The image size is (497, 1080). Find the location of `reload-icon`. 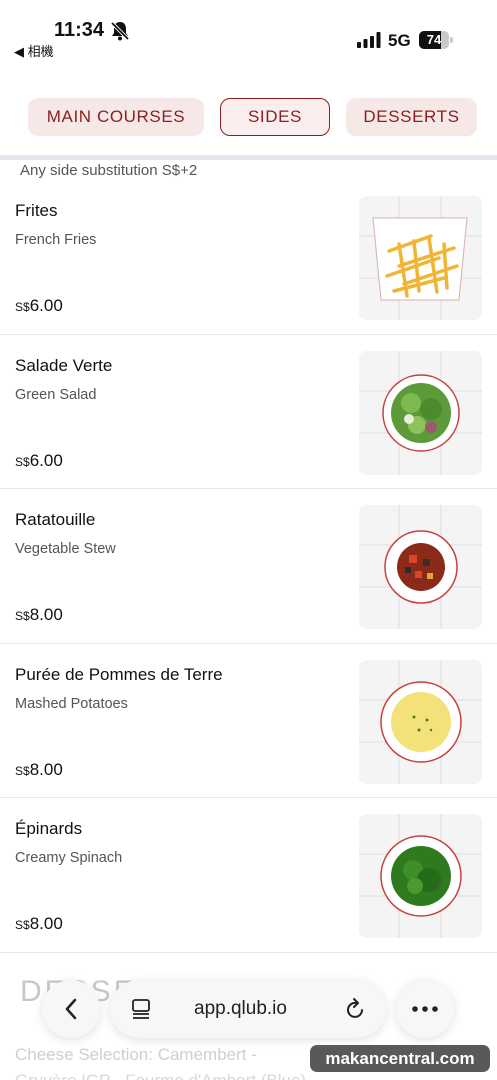

reload-icon is located at coordinates (356, 1009).